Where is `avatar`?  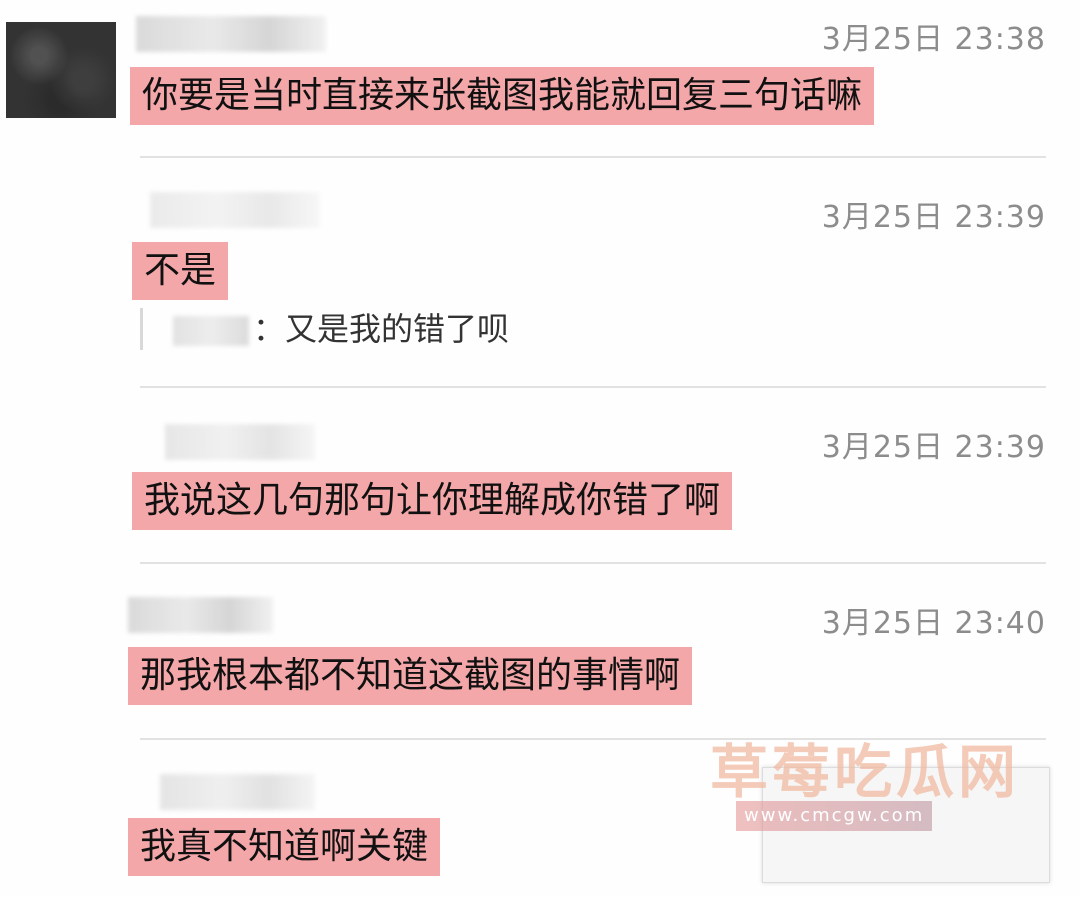
avatar is located at coordinates (61, 70).